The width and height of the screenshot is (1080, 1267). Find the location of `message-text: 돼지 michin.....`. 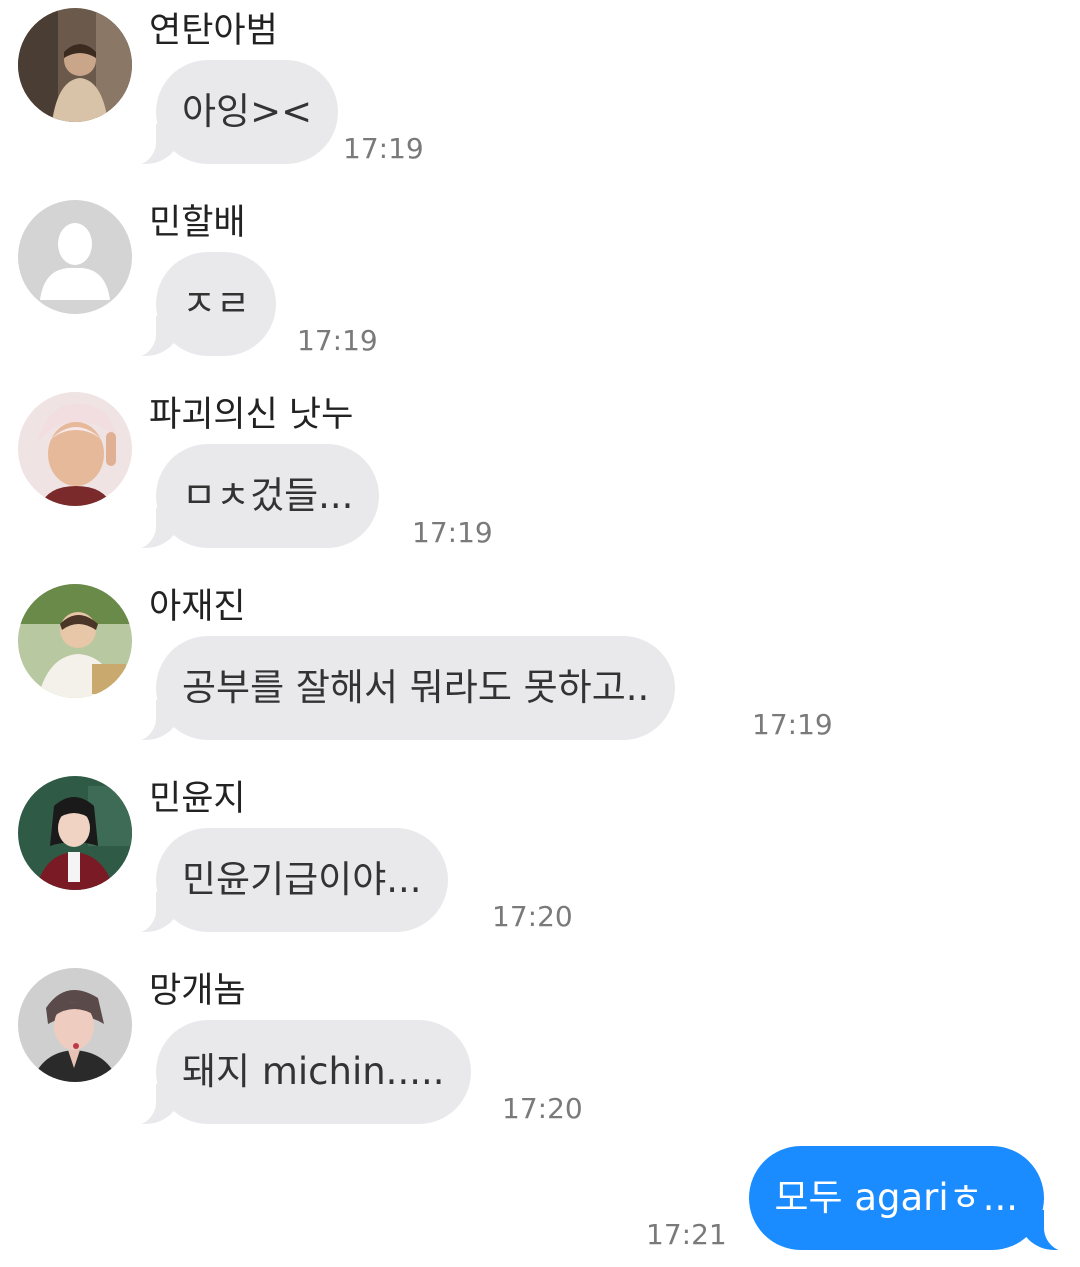

message-text: 돼지 michin..... is located at coordinates (313, 1071).